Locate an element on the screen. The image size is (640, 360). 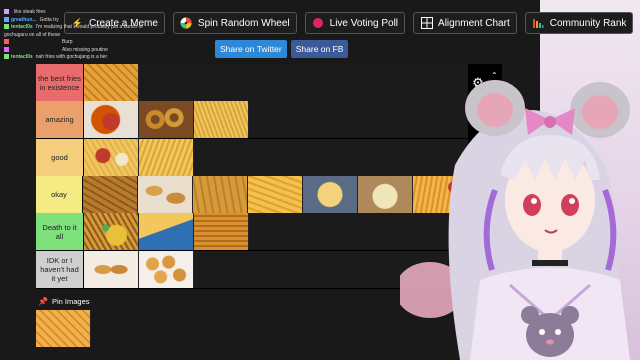
pin-icon: 📌 is located at coordinates (43, 301).